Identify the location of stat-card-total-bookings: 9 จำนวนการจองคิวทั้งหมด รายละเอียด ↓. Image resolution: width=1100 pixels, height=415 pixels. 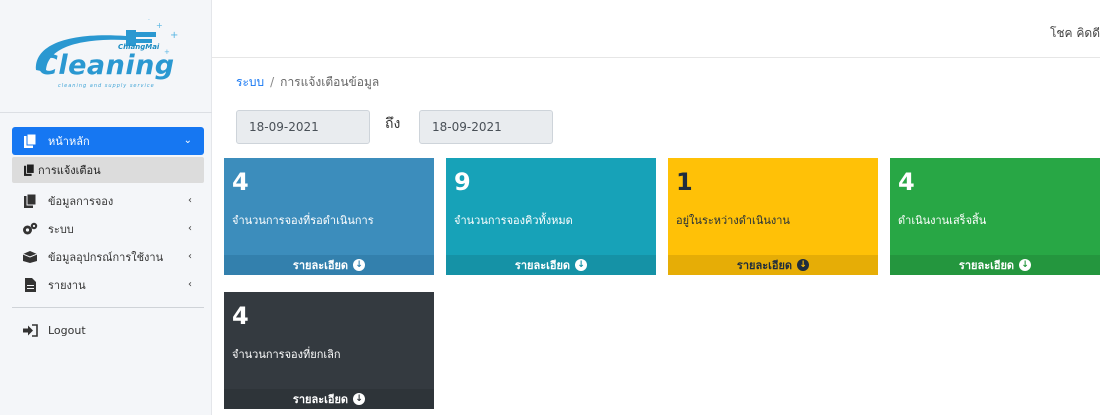
(551, 216).